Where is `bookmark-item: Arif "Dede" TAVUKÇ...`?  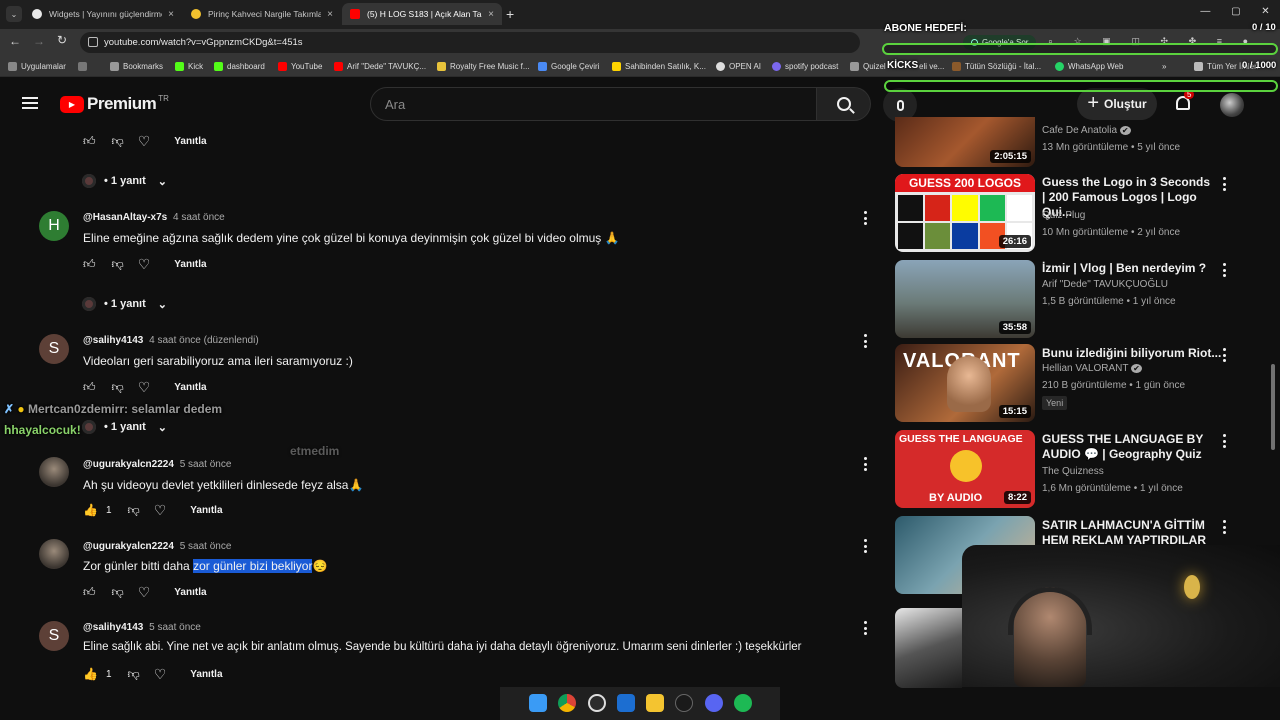 bookmark-item: Arif "Dede" TAVUKÇ... is located at coordinates (380, 66).